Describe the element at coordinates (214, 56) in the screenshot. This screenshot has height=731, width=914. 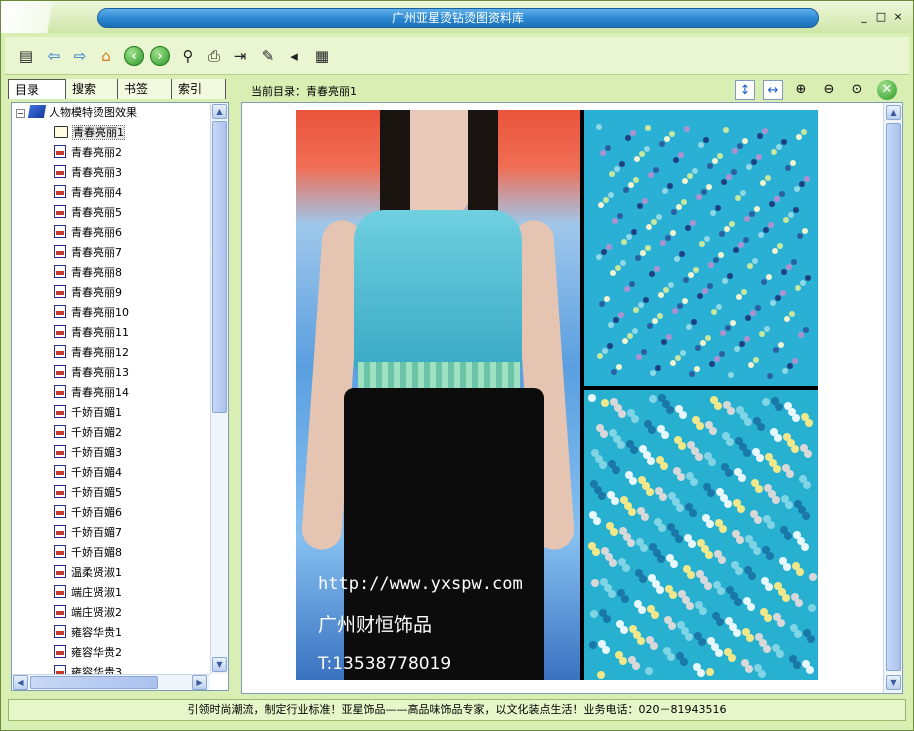
I see `print-icon: ⎙` at that location.